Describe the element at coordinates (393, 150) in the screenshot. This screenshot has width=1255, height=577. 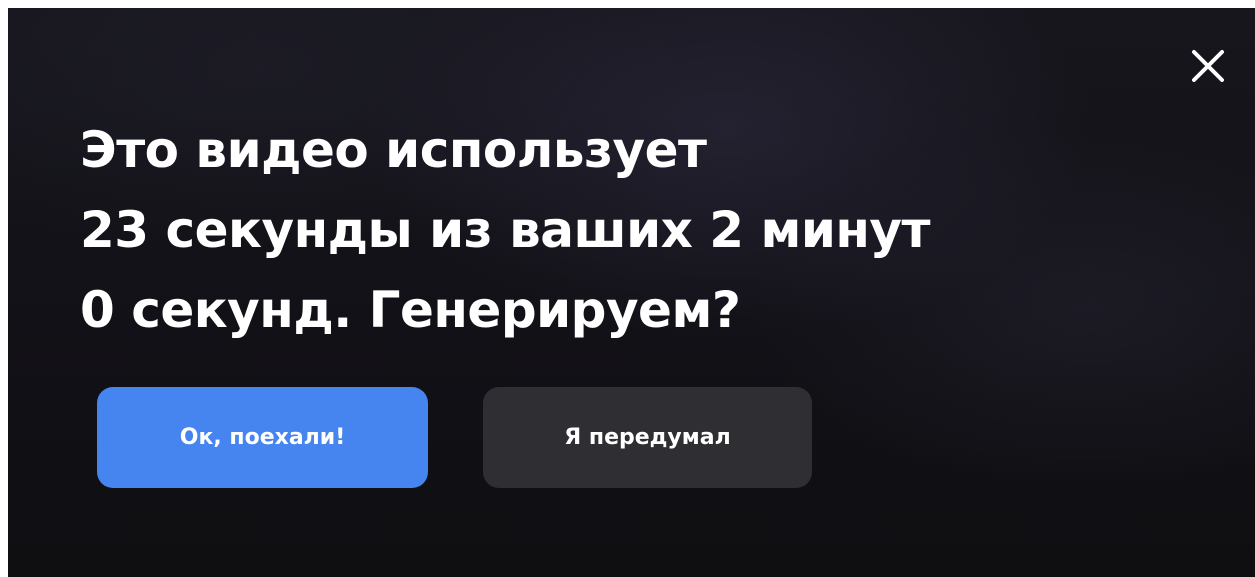
I see `dialog-message-line: Это видео использует` at that location.